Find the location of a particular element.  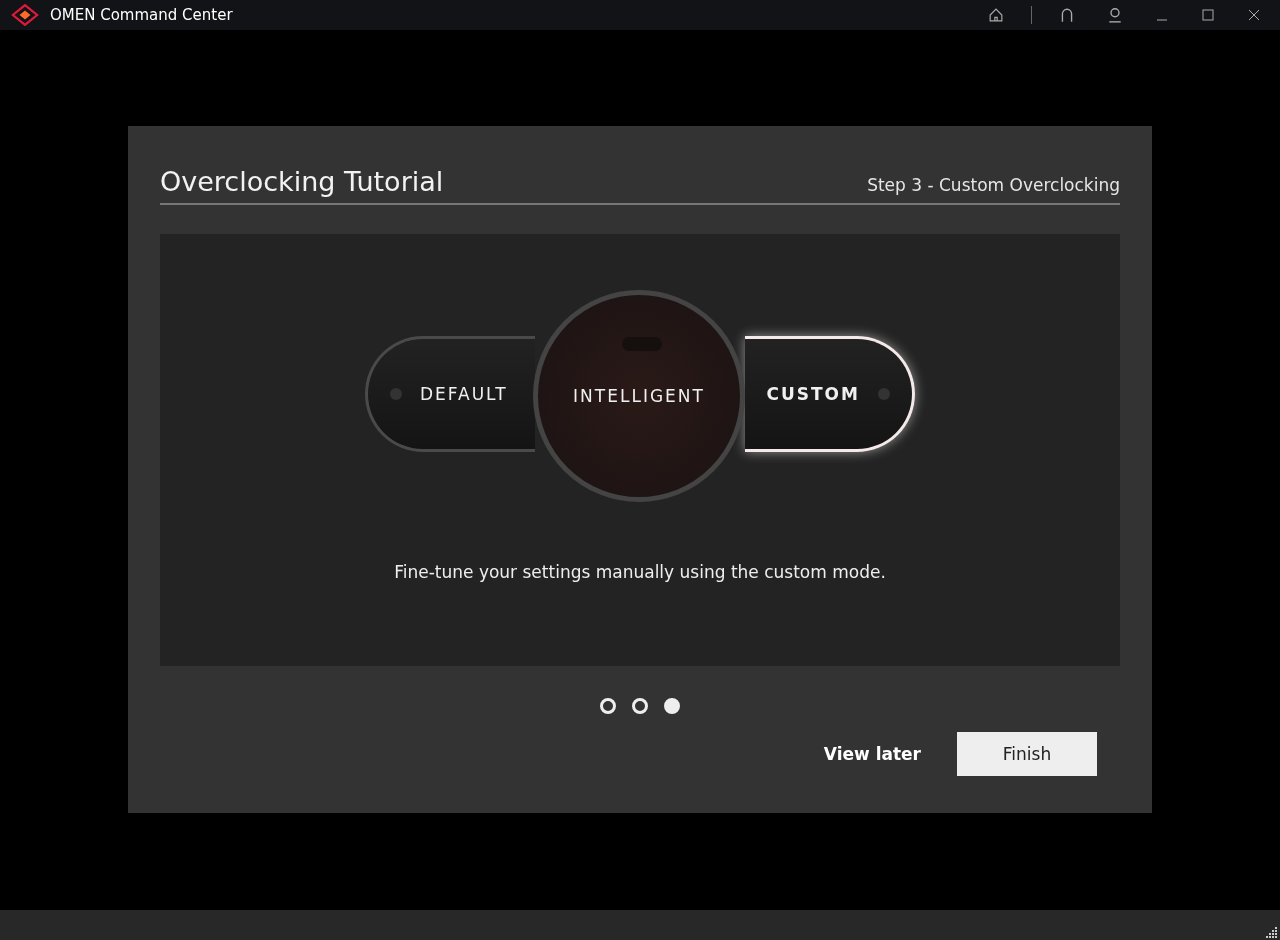

resize-grip-icon is located at coordinates (1272, 932).